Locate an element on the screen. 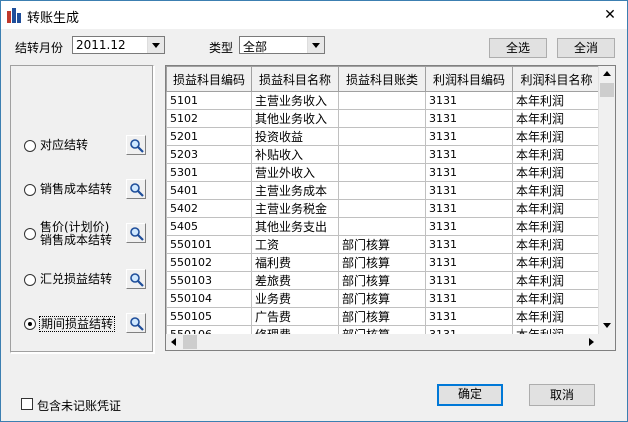 Image resolution: width=628 pixels, height=422 pixels. table-row: 550103 差旅费 部门核算 3131 本年利润 is located at coordinates (383, 280).